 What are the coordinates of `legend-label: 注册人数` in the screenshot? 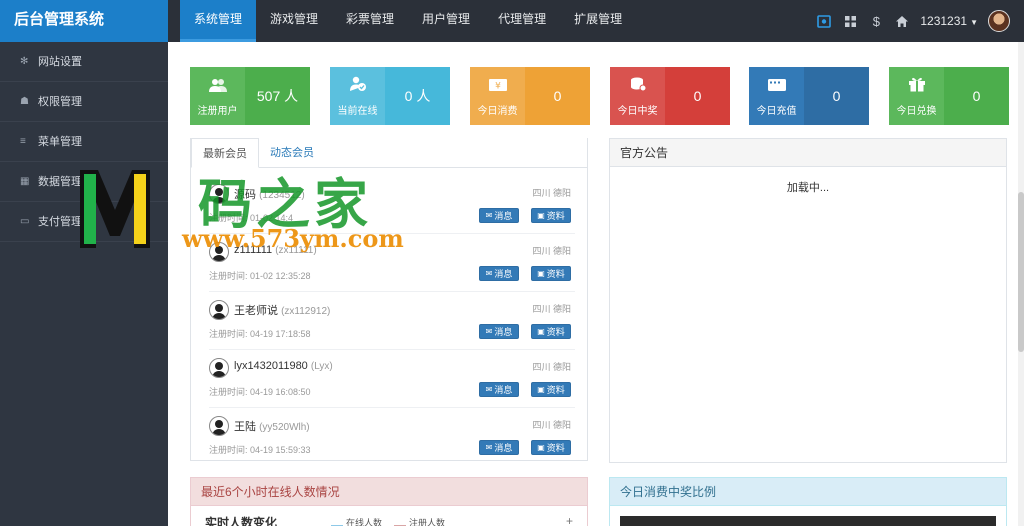 It's located at (427, 522).